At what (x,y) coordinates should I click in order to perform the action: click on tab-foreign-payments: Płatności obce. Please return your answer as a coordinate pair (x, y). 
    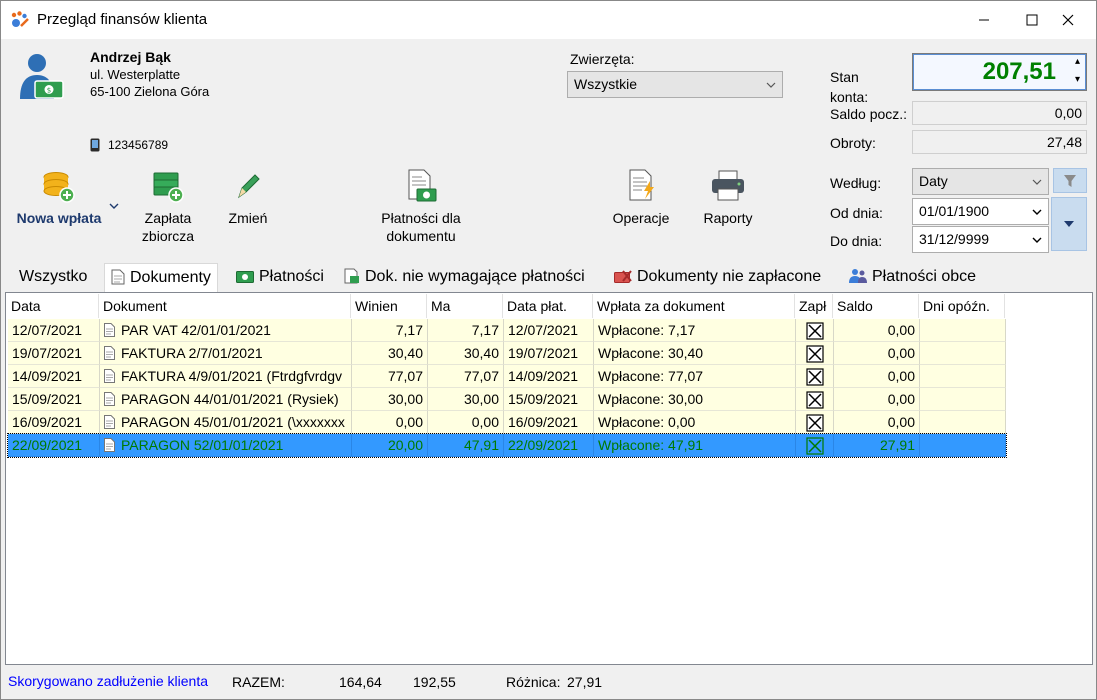
    Looking at the image, I should click on (912, 277).